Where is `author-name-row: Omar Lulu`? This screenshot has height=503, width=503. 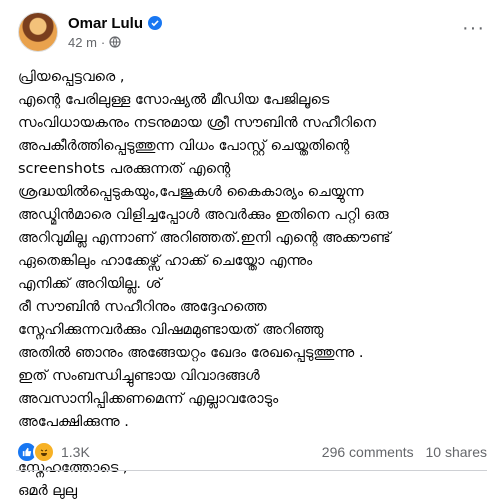 author-name-row: Omar Lulu is located at coordinates (115, 23).